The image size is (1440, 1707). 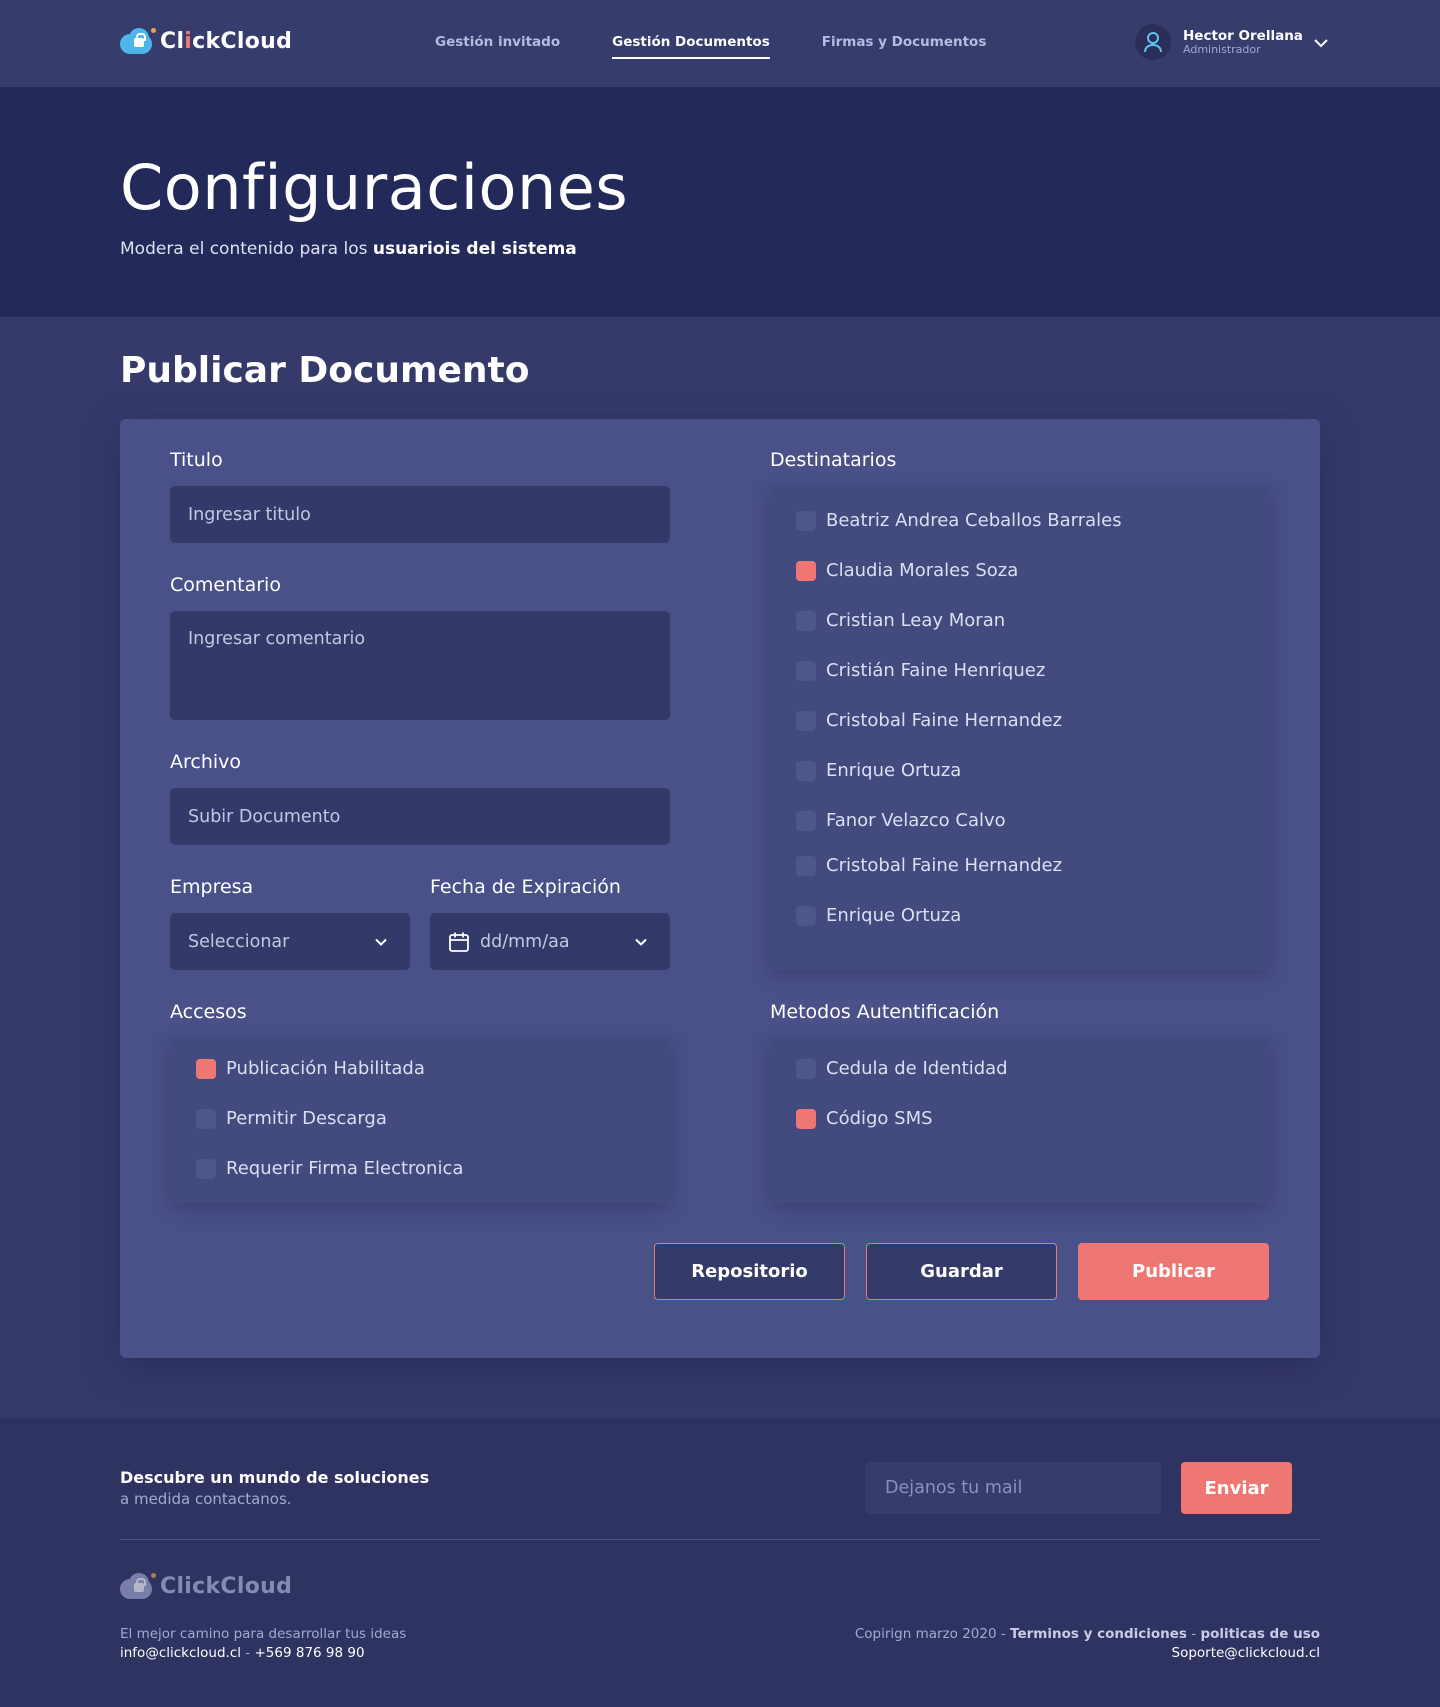 I want to click on footer-logo-text: ClickCloud, so click(x=226, y=1586).